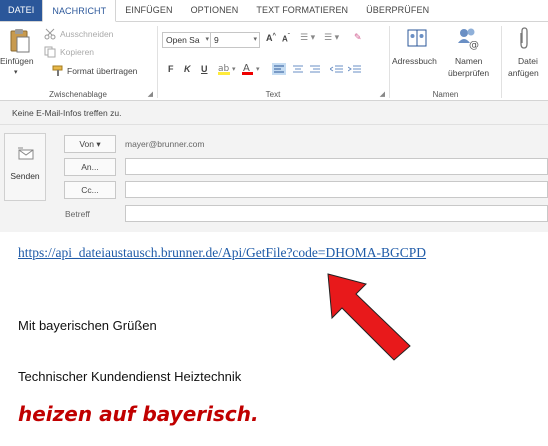  What do you see at coordinates (20, 42) in the screenshot?
I see `paste-icon` at bounding box center [20, 42].